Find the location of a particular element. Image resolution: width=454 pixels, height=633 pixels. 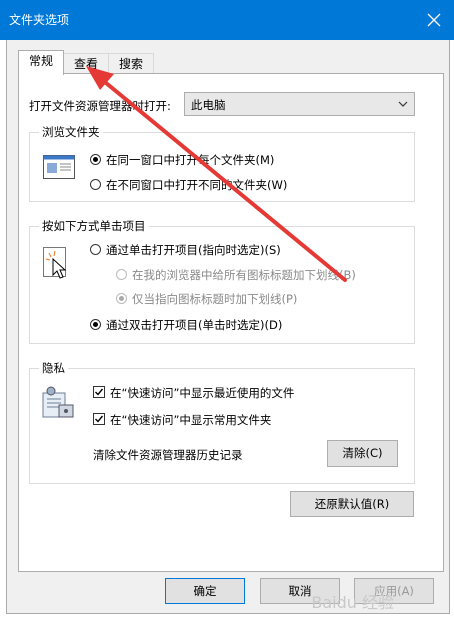

ok-button: 确定 is located at coordinates (205, 591).